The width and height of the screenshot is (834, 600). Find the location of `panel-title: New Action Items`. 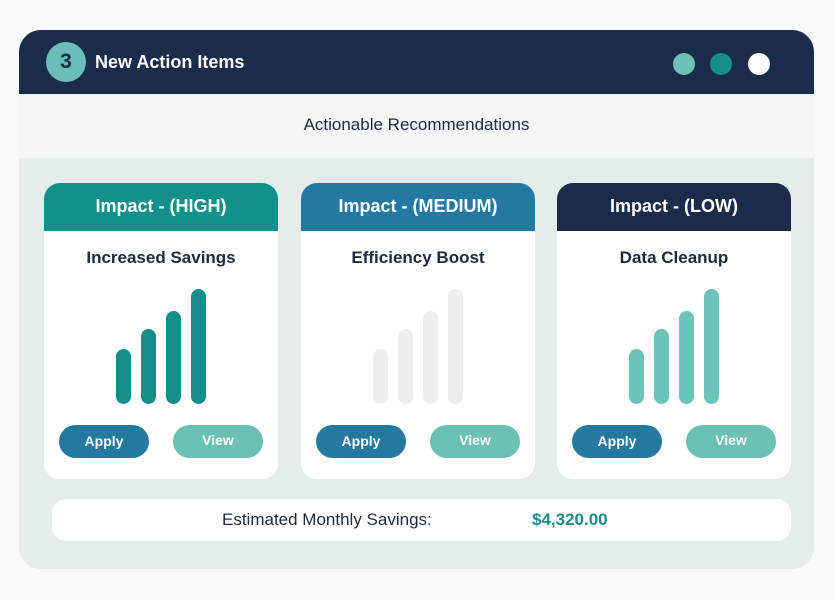

panel-title: New Action Items is located at coordinates (170, 62).